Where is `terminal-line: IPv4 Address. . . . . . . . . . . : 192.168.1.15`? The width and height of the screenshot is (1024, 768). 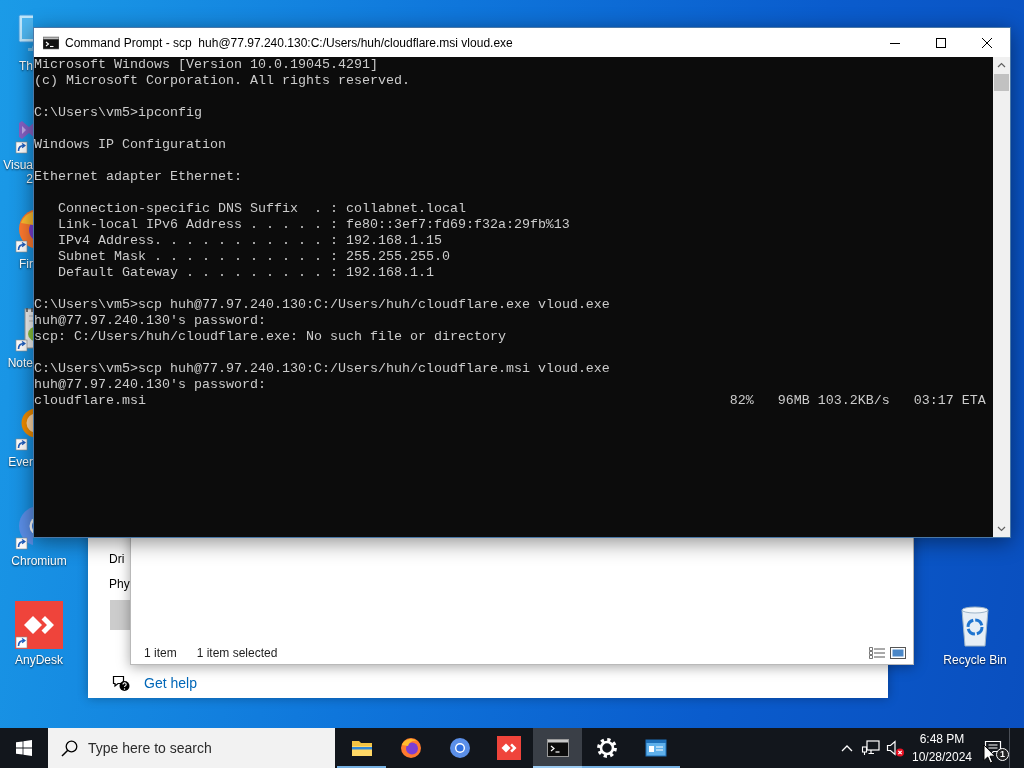 terminal-line: IPv4 Address. . . . . . . . . . . : 192.168.1.15 is located at coordinates (250, 241).